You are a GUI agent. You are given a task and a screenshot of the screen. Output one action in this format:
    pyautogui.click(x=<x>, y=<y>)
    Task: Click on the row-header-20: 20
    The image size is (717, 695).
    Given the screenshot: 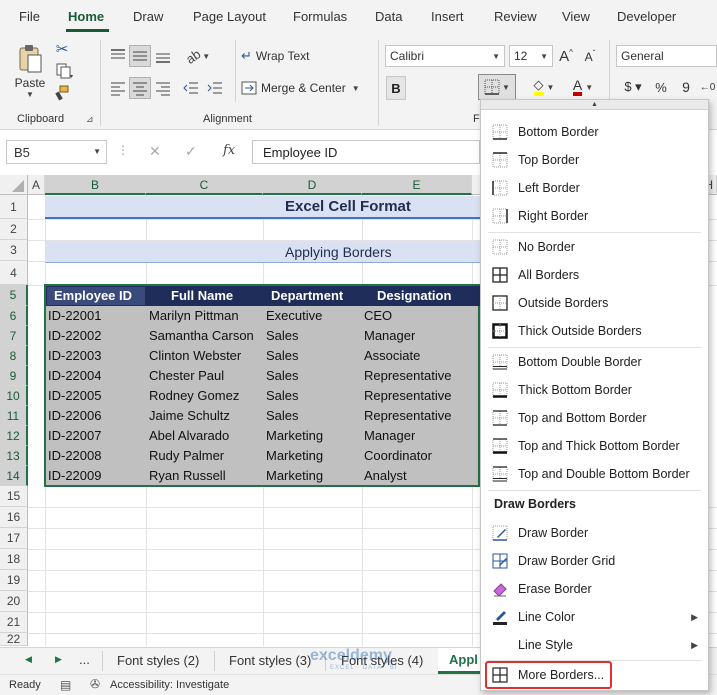 What is the action you would take?
    pyautogui.click(x=14, y=601)
    